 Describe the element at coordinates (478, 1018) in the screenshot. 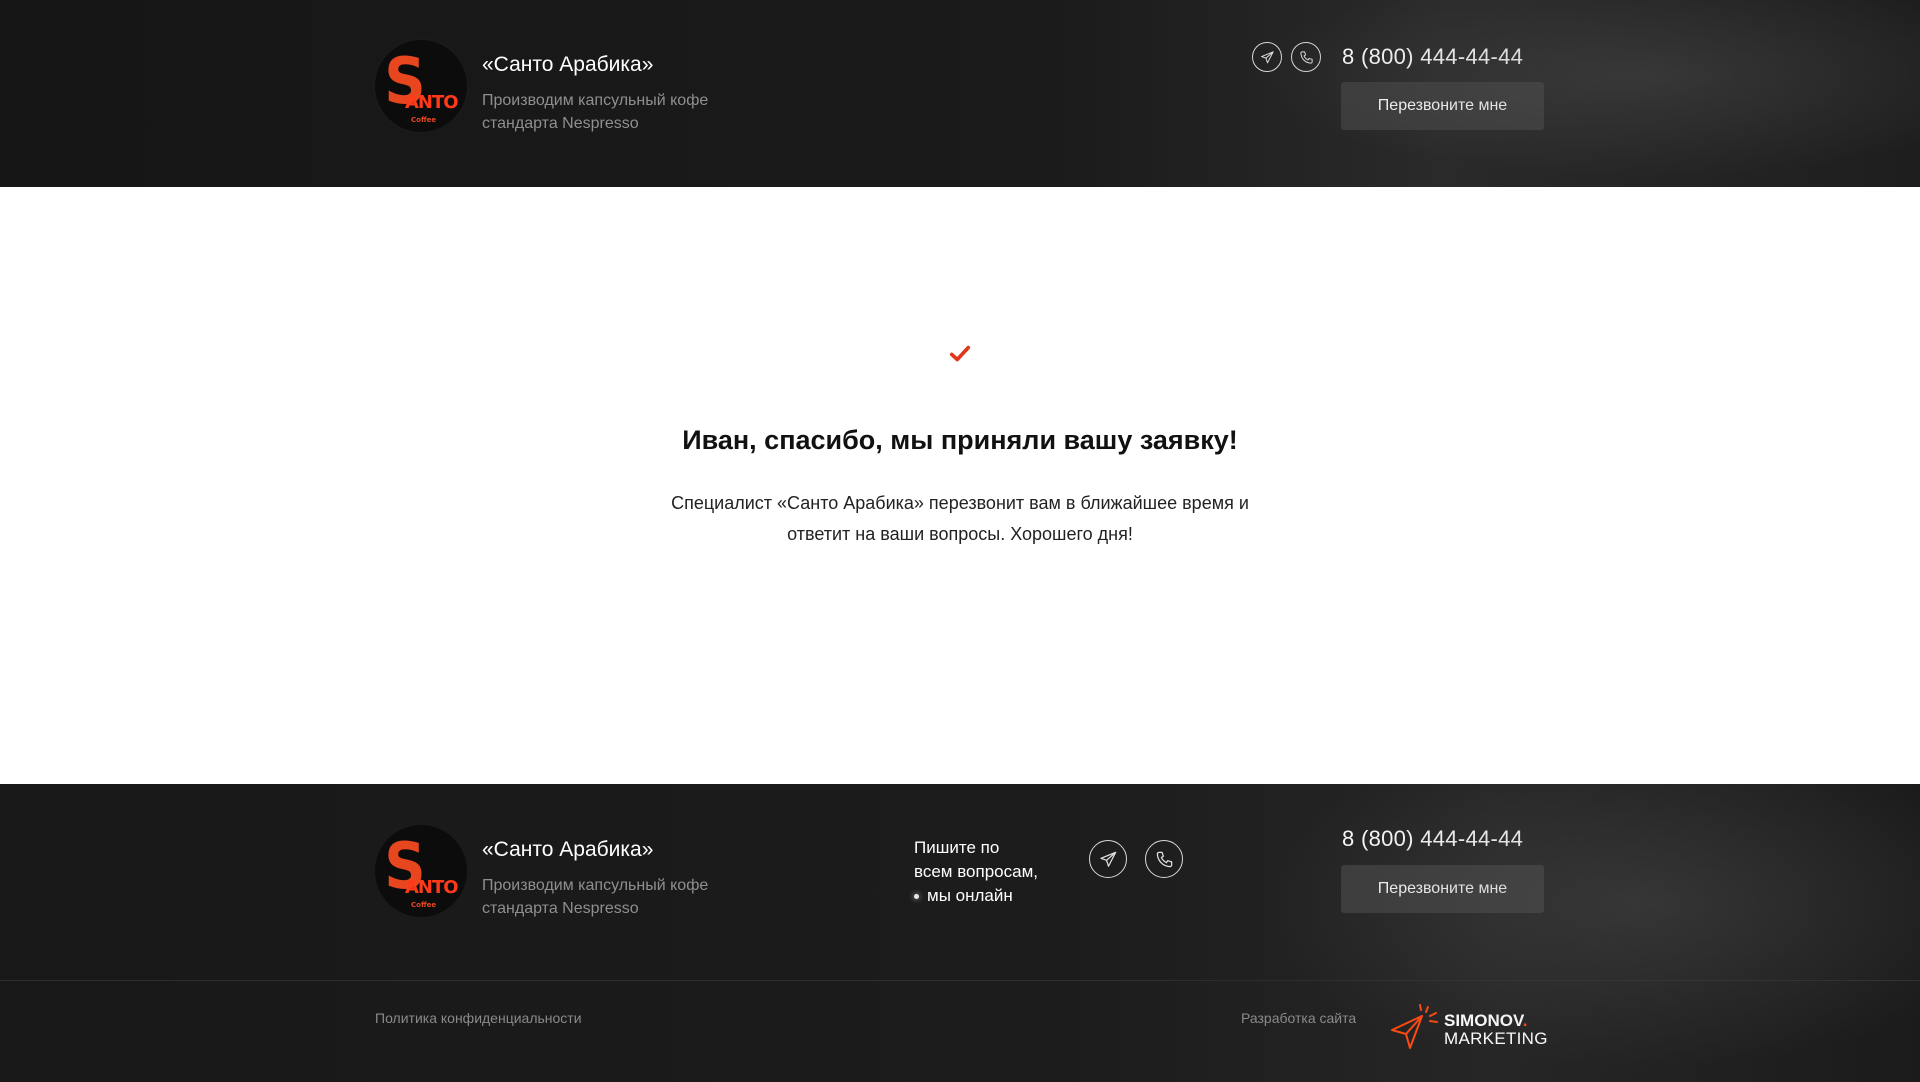

I see `privacy-policy-link: Политика конфиденциальности` at that location.